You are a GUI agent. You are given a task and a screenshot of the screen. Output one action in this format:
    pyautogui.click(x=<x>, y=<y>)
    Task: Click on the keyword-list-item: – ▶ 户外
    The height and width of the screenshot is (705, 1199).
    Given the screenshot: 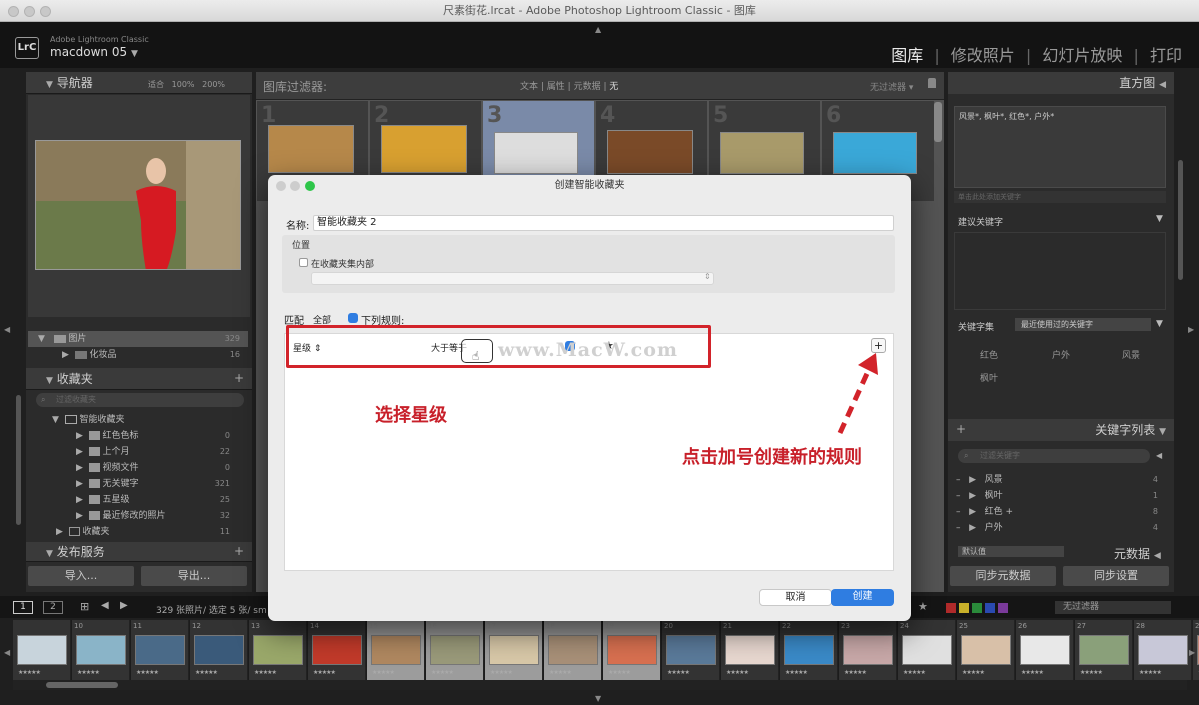 What is the action you would take?
    pyautogui.click(x=979, y=528)
    